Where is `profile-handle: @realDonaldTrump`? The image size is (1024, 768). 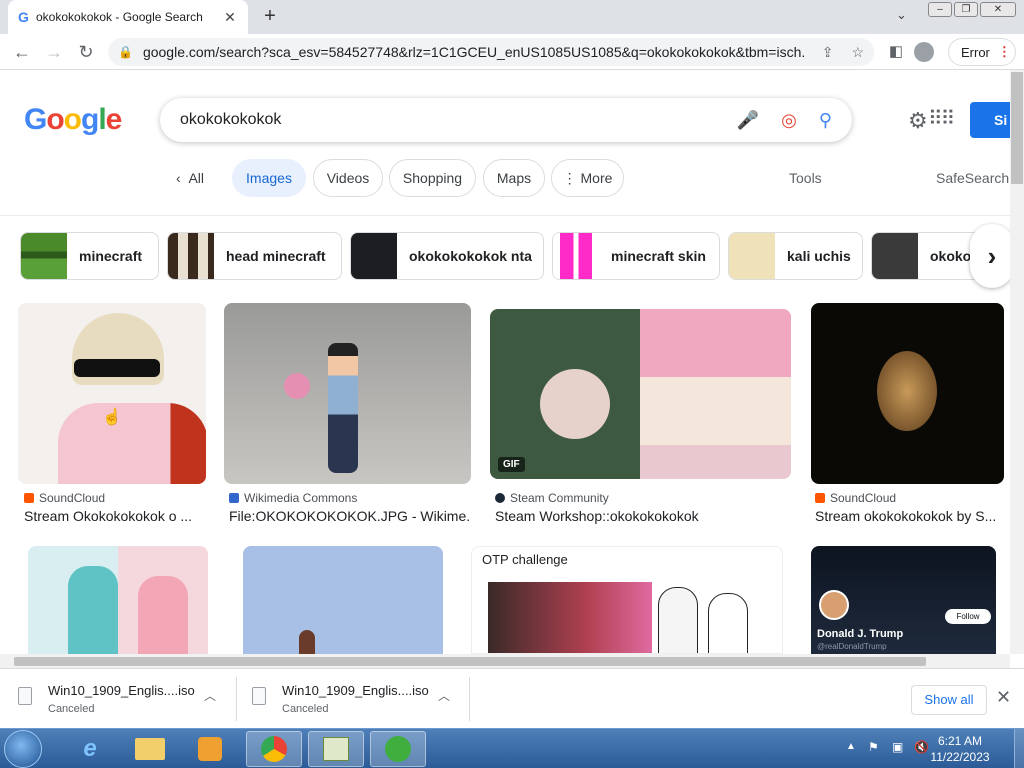
profile-handle: @realDonaldTrump is located at coordinates (852, 646).